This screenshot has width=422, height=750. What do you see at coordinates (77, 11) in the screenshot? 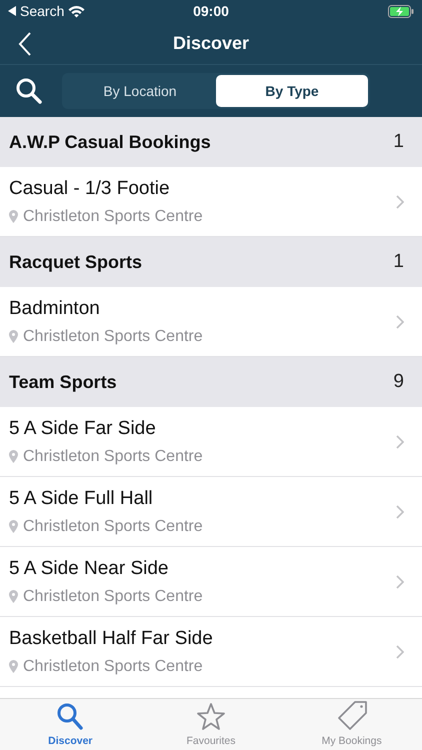
I see `wifi-icon` at bounding box center [77, 11].